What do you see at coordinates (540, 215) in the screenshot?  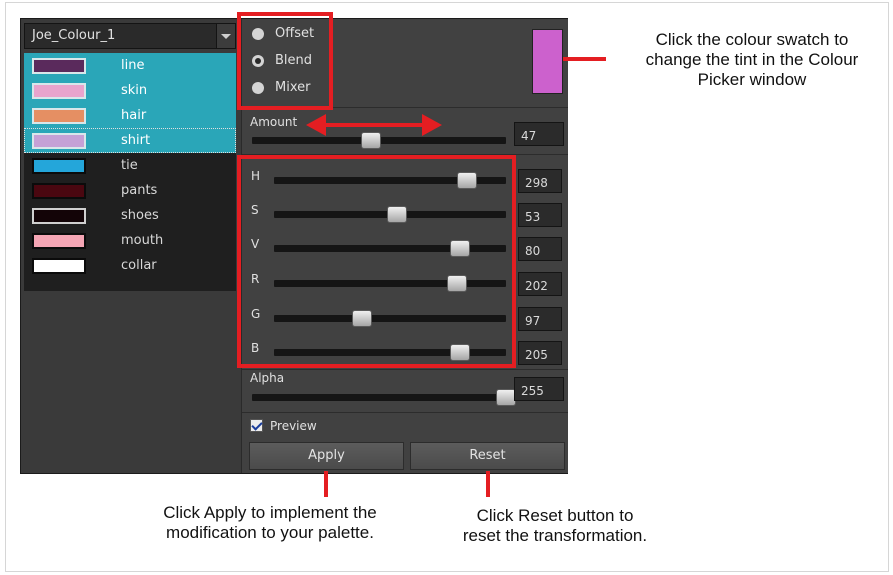 I see `saturation-value-field: 53` at bounding box center [540, 215].